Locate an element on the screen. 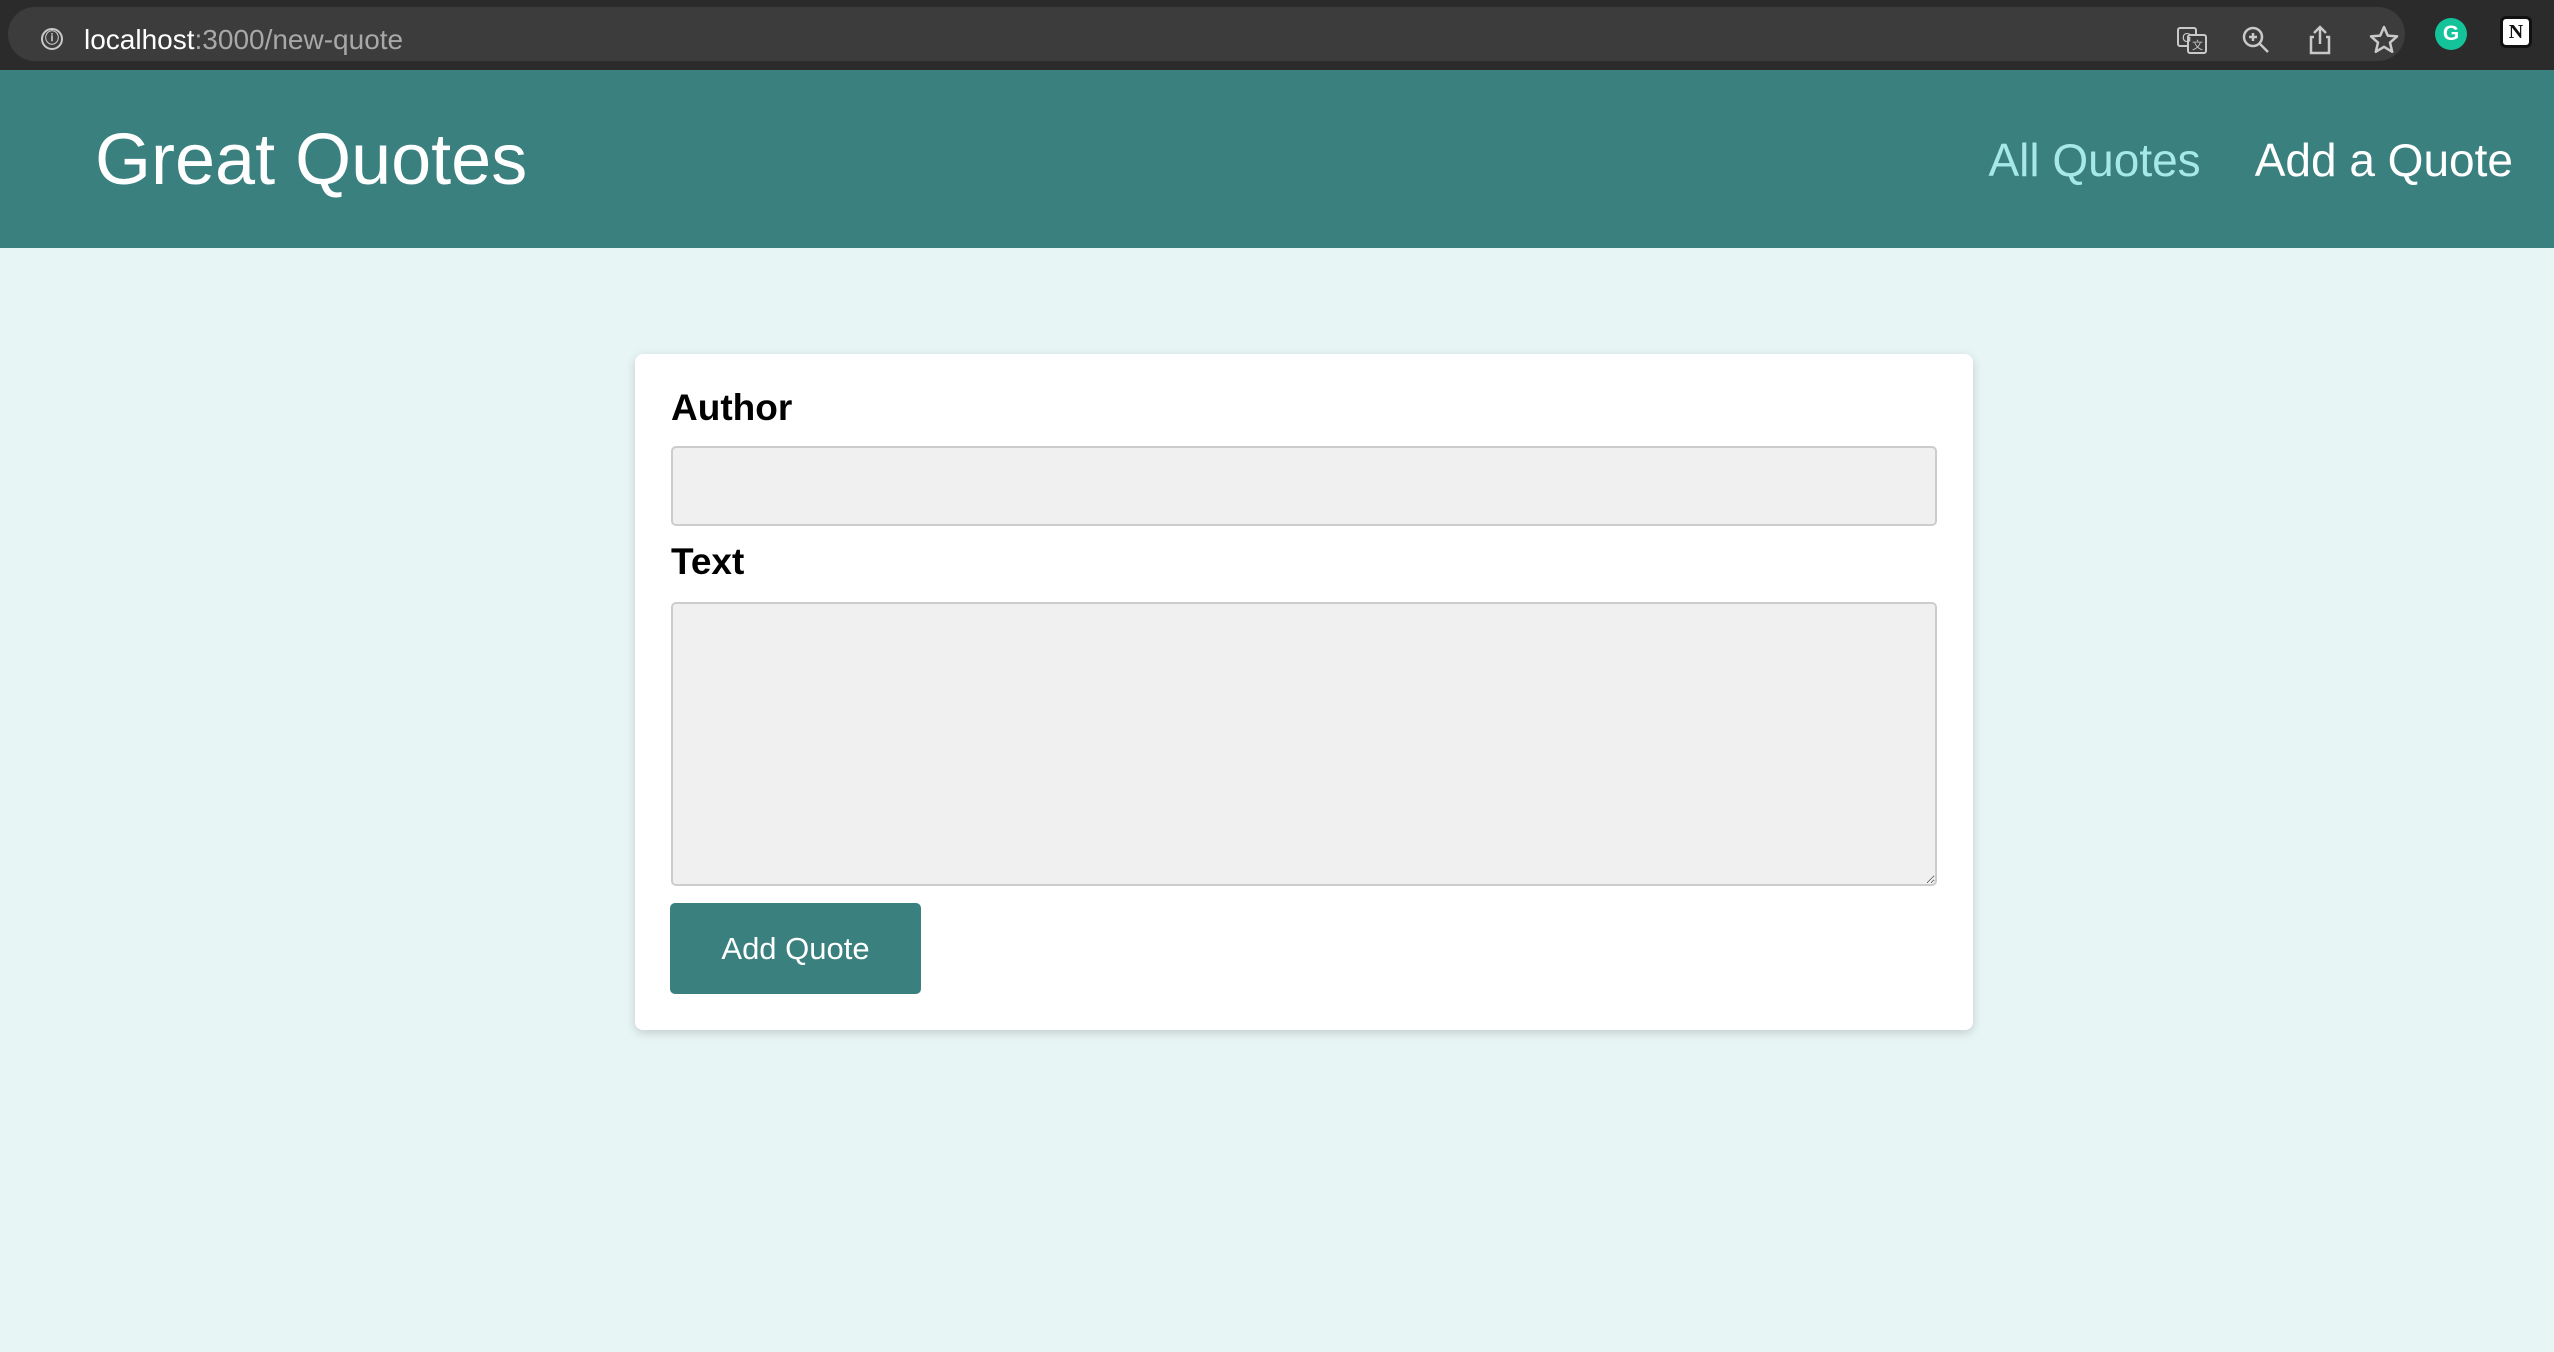 The image size is (2554, 1352). address-bar: ⓘ localhost:3000/new-quote G 文 is located at coordinates (1206, 34).